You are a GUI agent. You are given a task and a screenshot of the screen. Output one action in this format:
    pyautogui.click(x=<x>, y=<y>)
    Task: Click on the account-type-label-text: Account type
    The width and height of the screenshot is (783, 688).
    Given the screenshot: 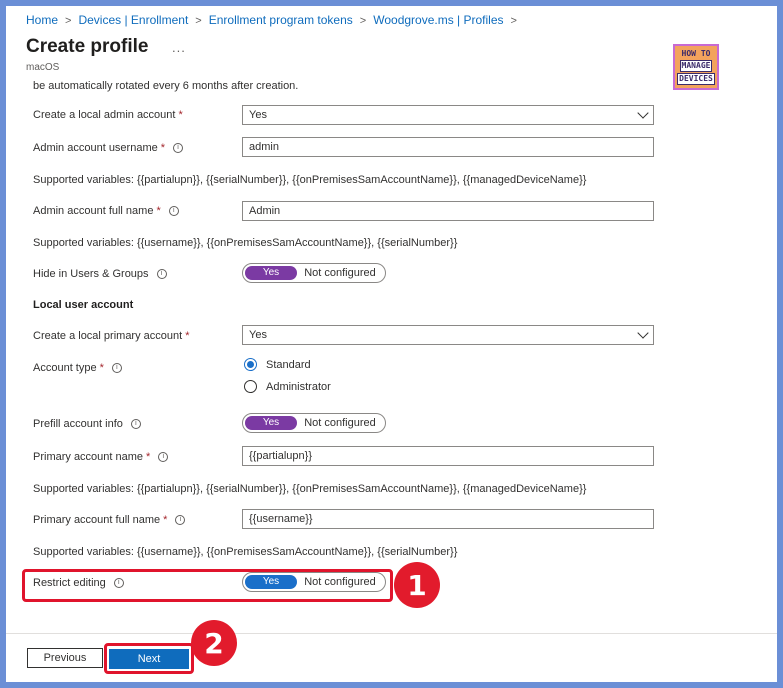 What is the action you would take?
    pyautogui.click(x=65, y=368)
    